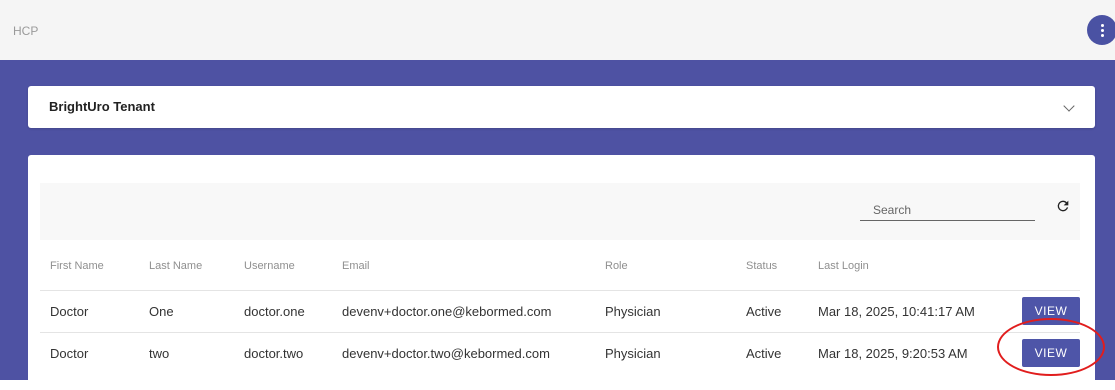 The height and width of the screenshot is (390, 1115). Describe the element at coordinates (77, 266) in the screenshot. I see `column-header-first-name: First Name` at that location.